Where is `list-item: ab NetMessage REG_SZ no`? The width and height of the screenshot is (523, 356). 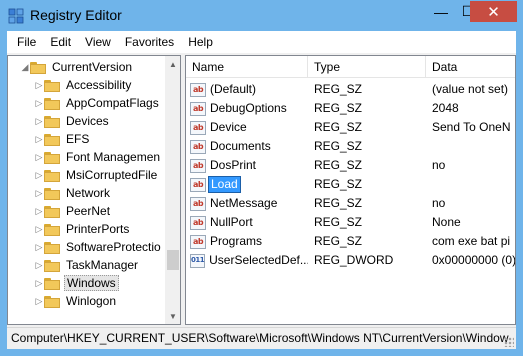
list-item: ab NetMessage REG_SZ no is located at coordinates (350, 203).